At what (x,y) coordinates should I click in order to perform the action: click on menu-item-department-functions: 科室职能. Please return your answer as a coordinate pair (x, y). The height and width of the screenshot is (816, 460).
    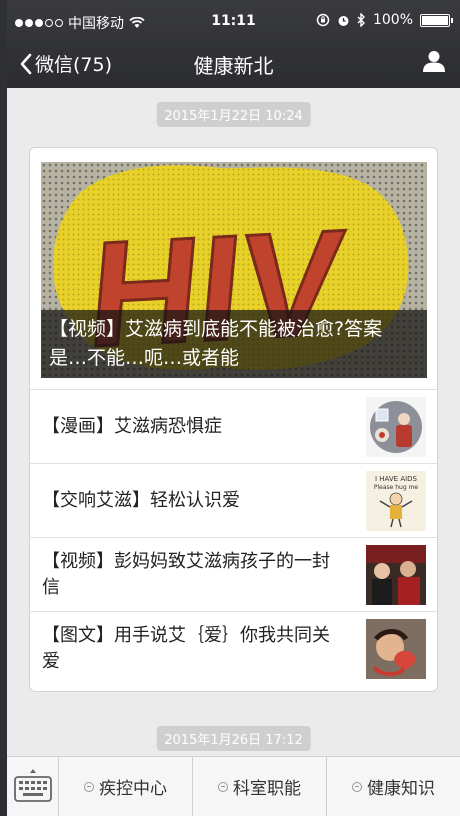
    Looking at the image, I should click on (260, 786).